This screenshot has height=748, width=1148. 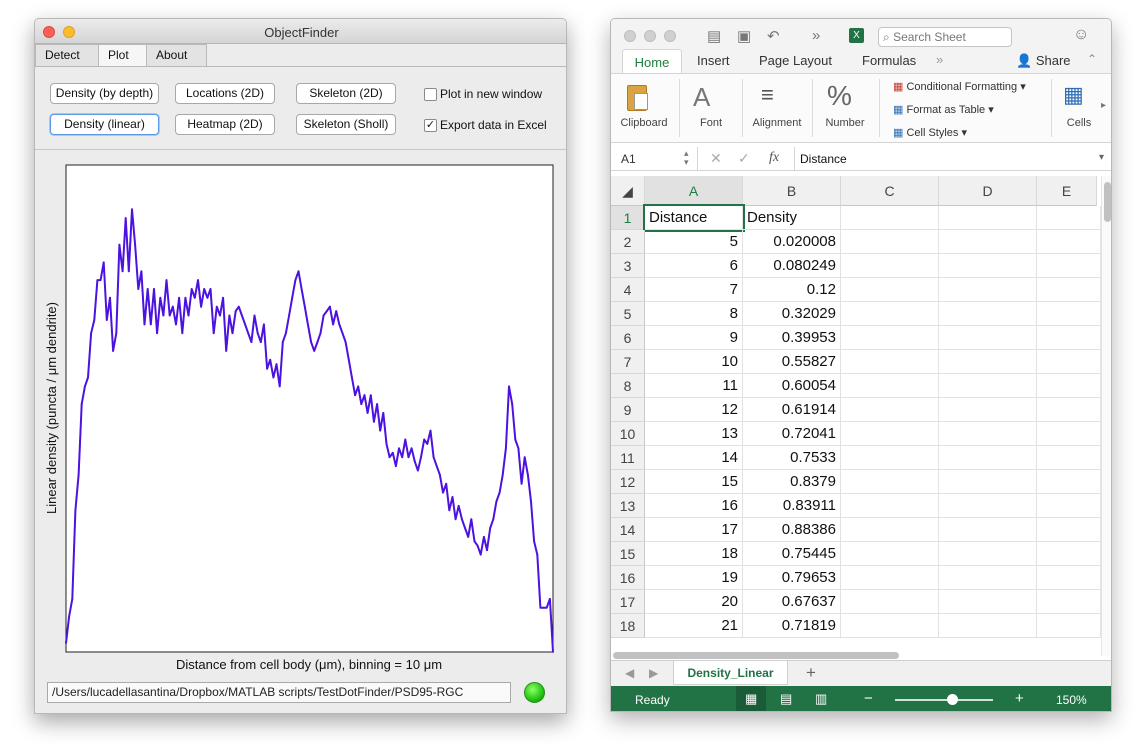 I want to click on name-box: A1, so click(x=628, y=159).